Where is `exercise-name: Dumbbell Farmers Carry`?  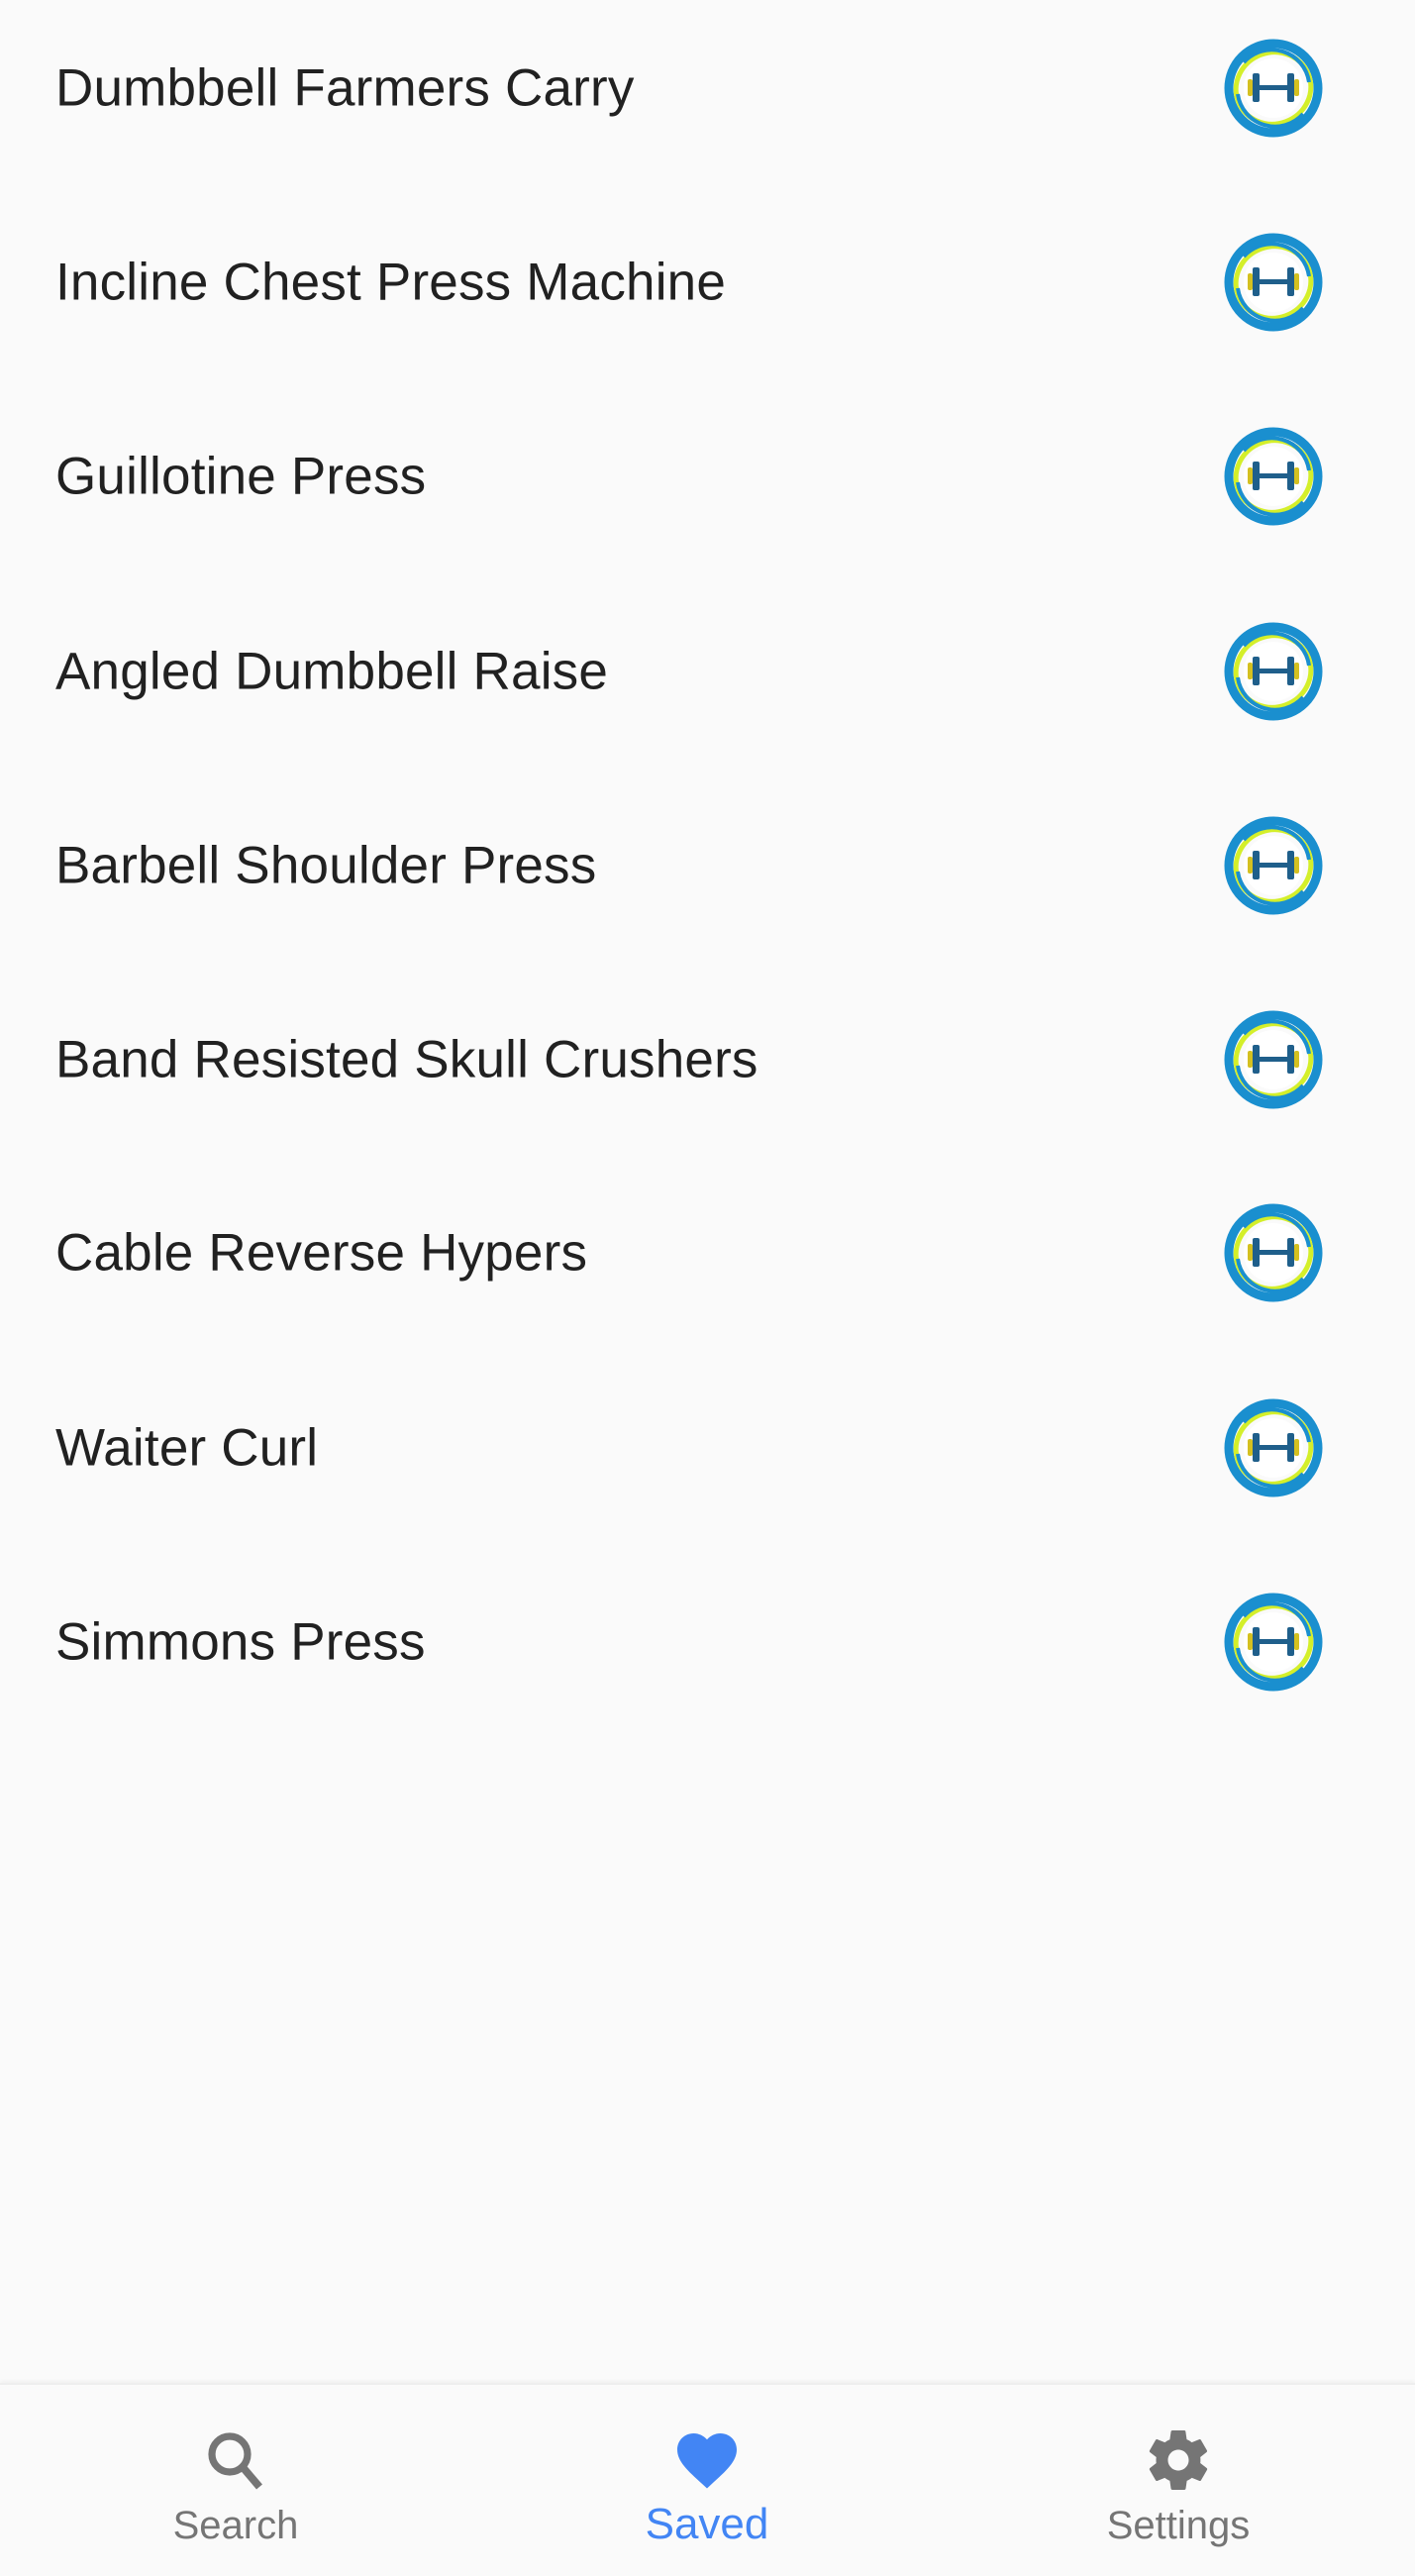 exercise-name: Dumbbell Farmers Carry is located at coordinates (345, 88).